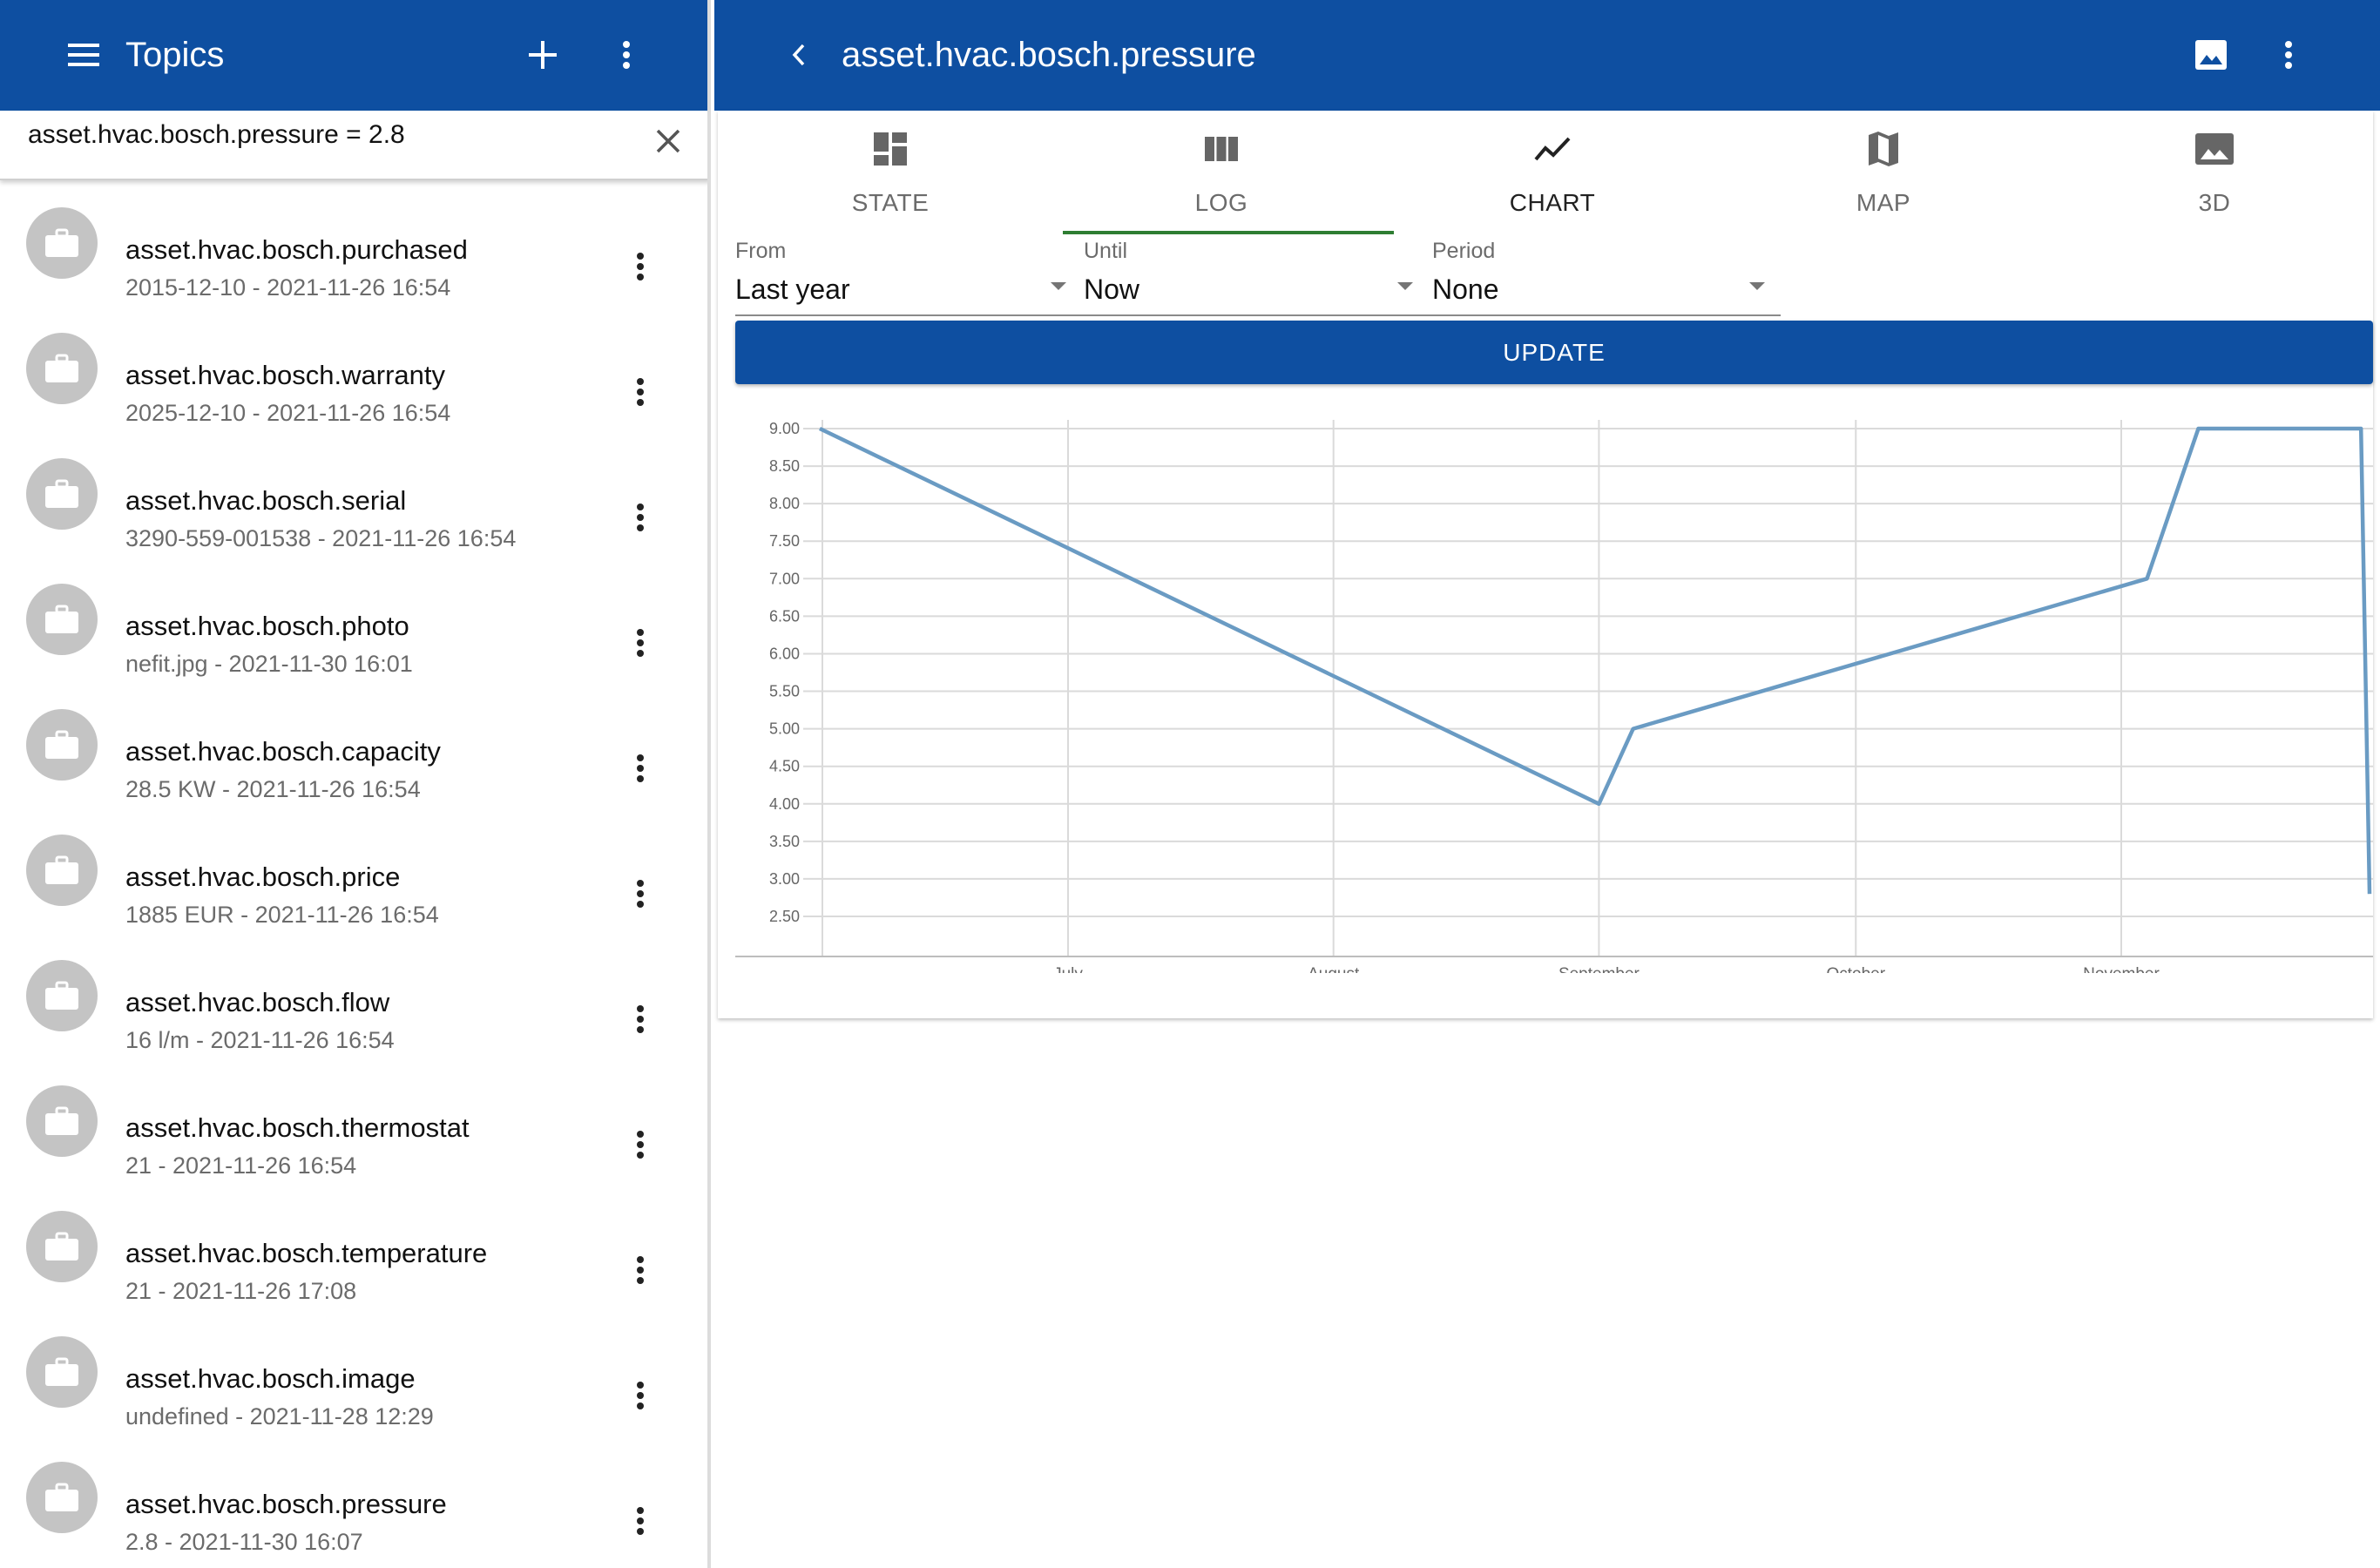 The image size is (2380, 1568). What do you see at coordinates (1258, 315) in the screenshot?
I see `until-underline` at bounding box center [1258, 315].